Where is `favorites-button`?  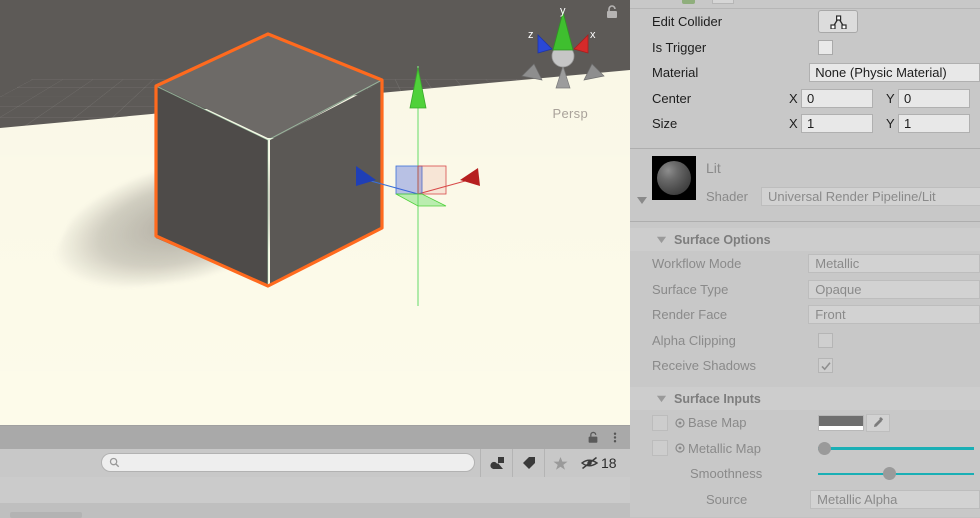
favorites-button is located at coordinates (560, 463).